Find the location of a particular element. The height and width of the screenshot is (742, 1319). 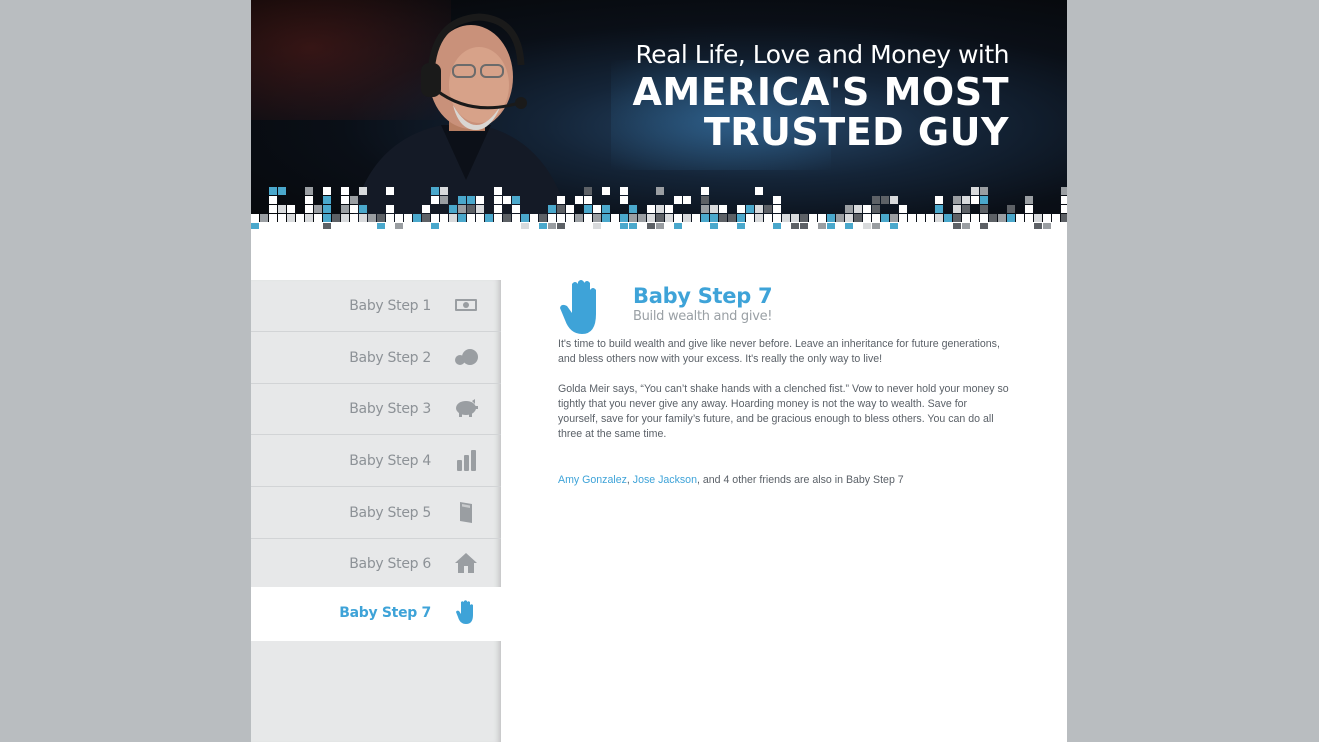

sidebar-item-baby-step-3: Baby Step 3 is located at coordinates (376, 409).